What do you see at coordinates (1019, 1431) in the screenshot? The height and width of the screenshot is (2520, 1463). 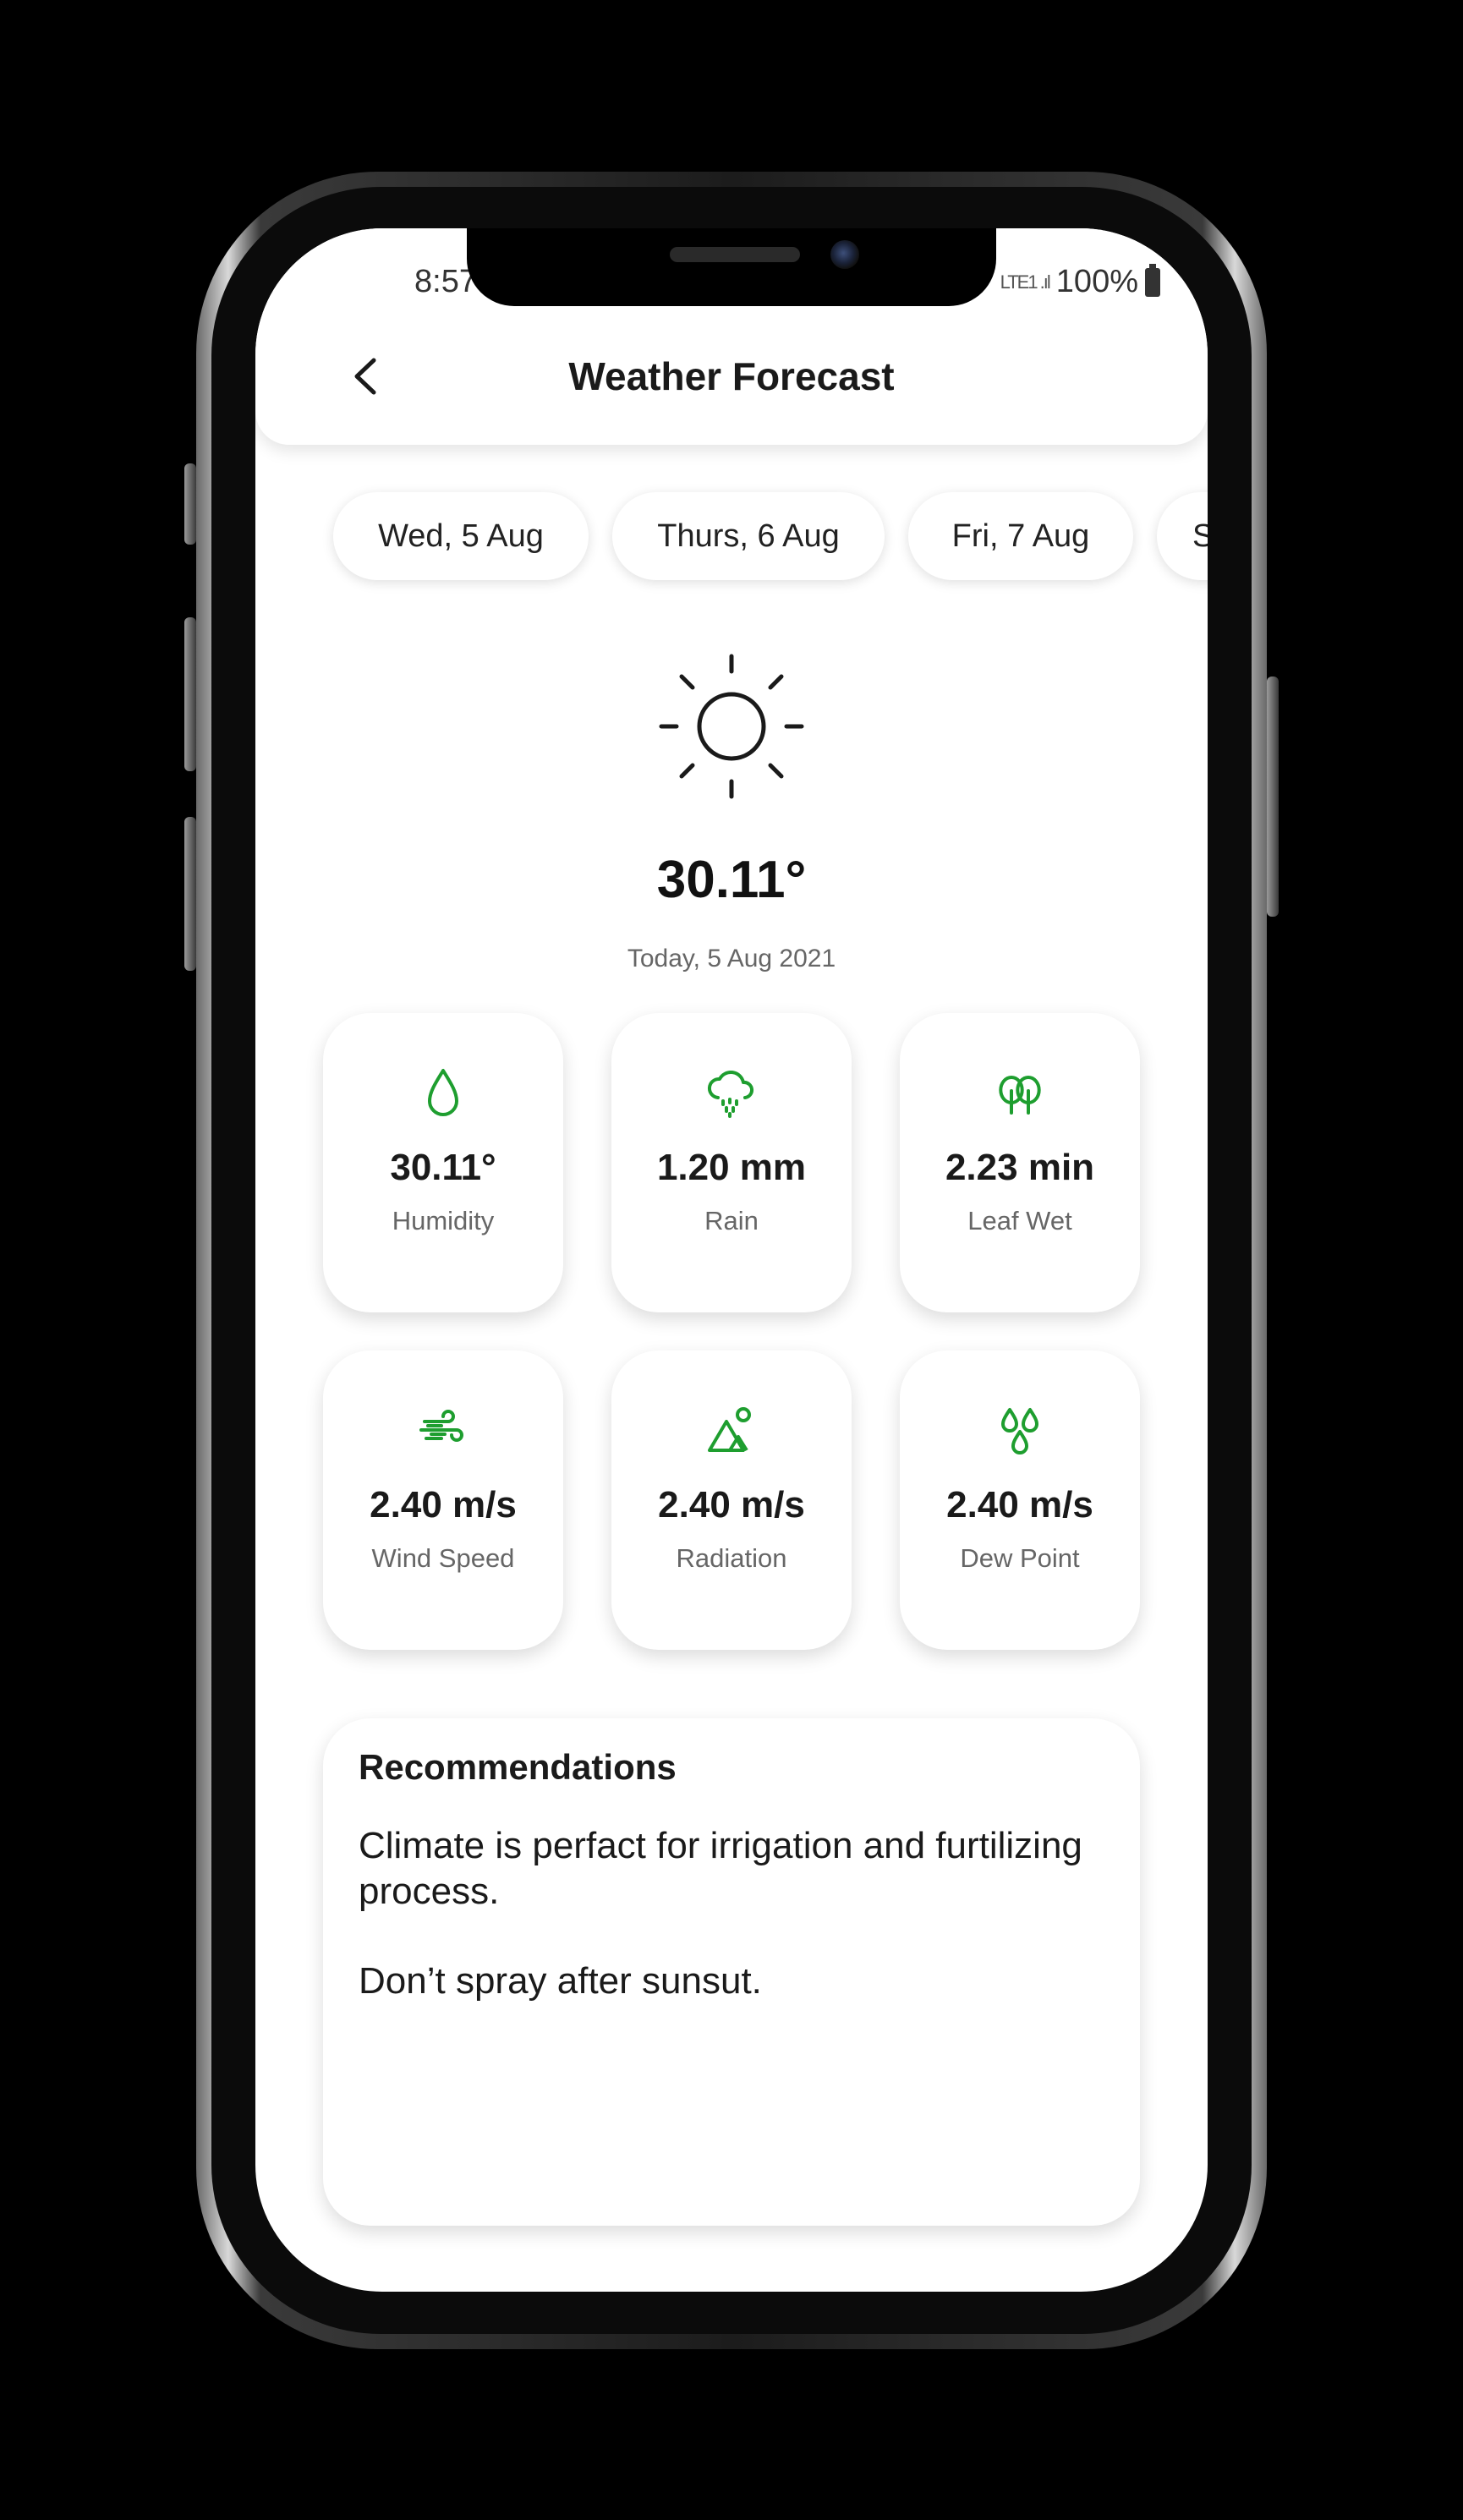 I see `dew-drops-icon` at bounding box center [1019, 1431].